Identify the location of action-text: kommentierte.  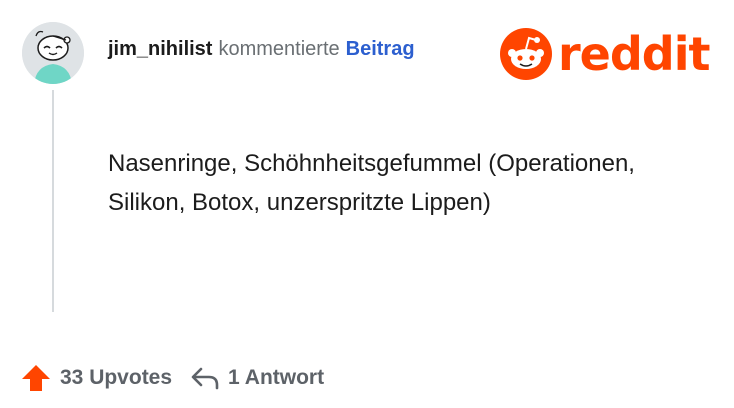
(279, 49).